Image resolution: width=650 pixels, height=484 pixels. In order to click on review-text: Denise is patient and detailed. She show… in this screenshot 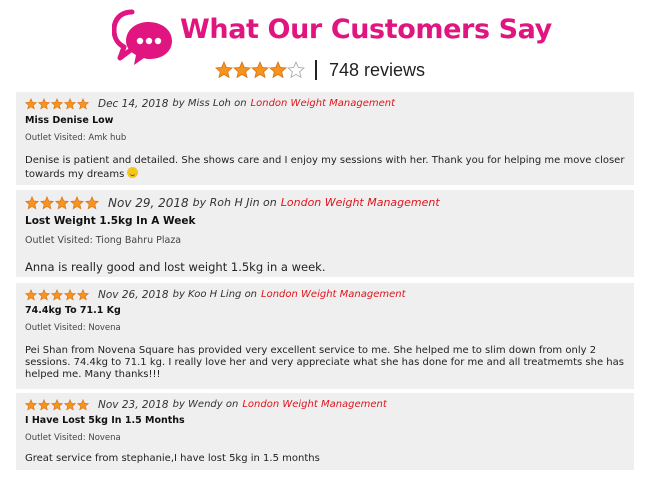, I will do `click(325, 167)`.